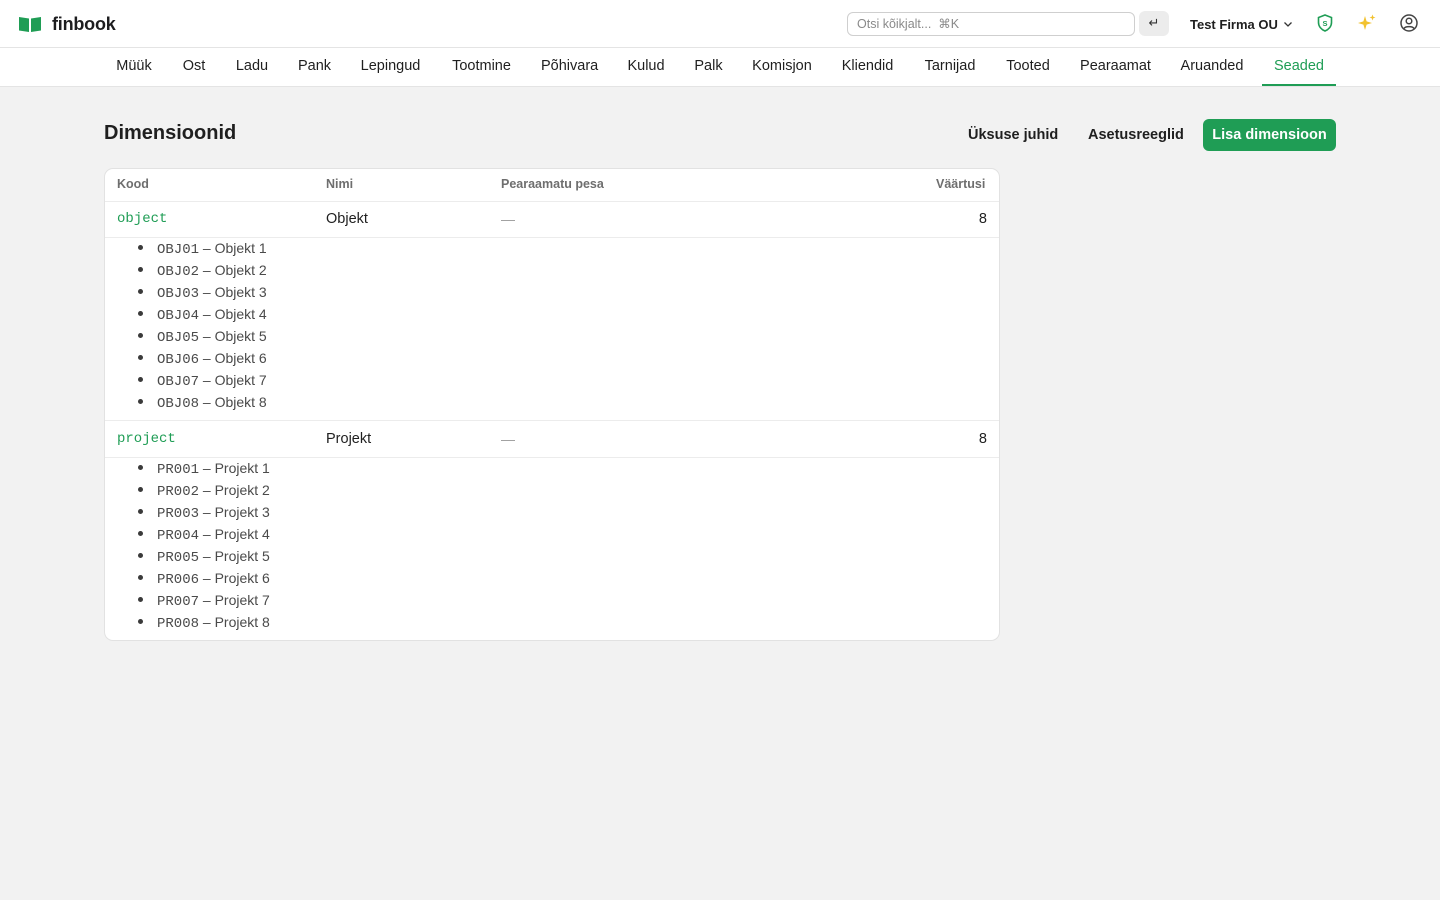 The height and width of the screenshot is (900, 1440). What do you see at coordinates (1299, 67) in the screenshot?
I see `nav-item-seaded: Seaded` at bounding box center [1299, 67].